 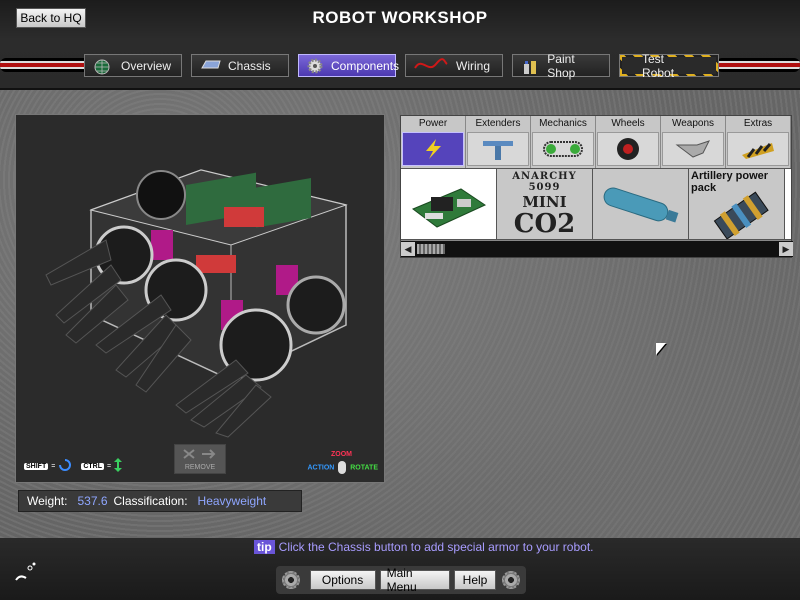 What do you see at coordinates (92, 501) in the screenshot?
I see `weight-value: 537.6` at bounding box center [92, 501].